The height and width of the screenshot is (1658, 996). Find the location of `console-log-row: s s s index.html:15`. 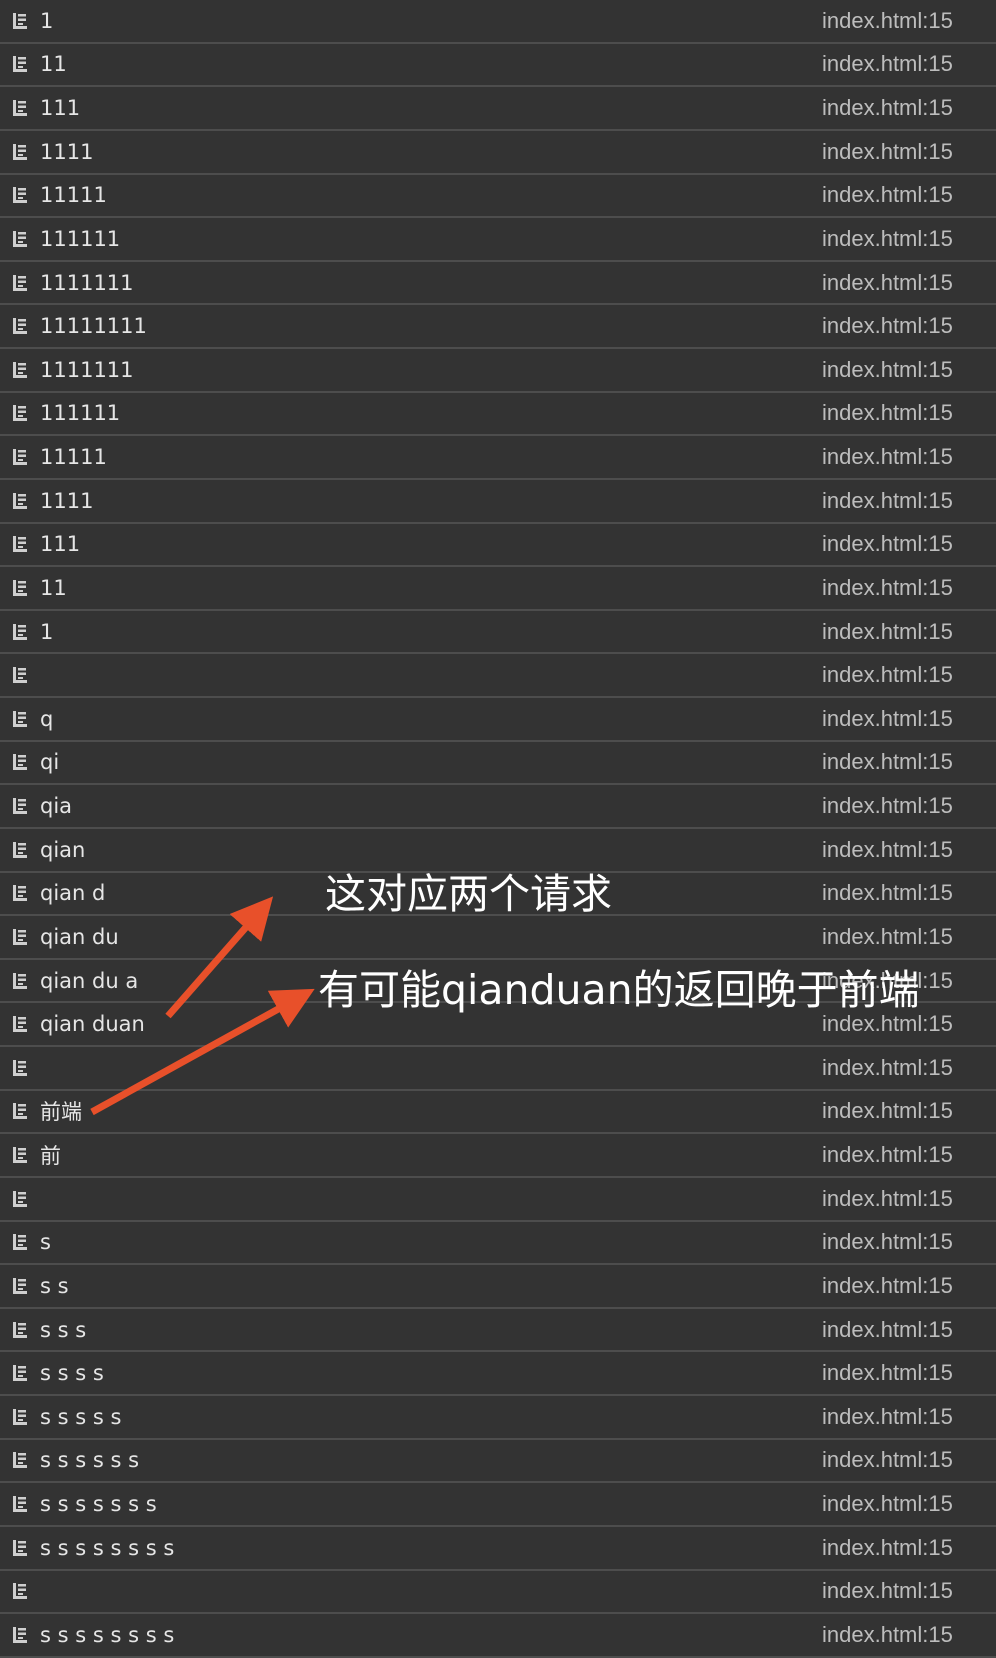

console-log-row: s s s index.html:15 is located at coordinates (498, 1331).